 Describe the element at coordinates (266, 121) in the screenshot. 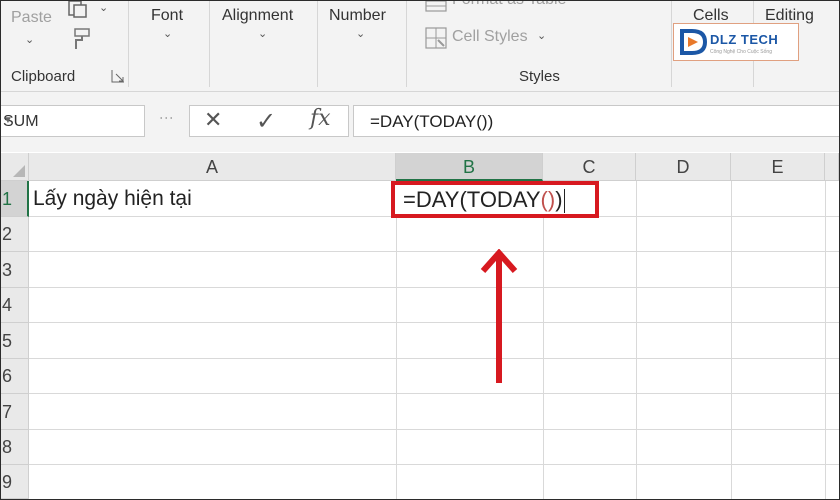

I see `enter-icon: ✓` at that location.